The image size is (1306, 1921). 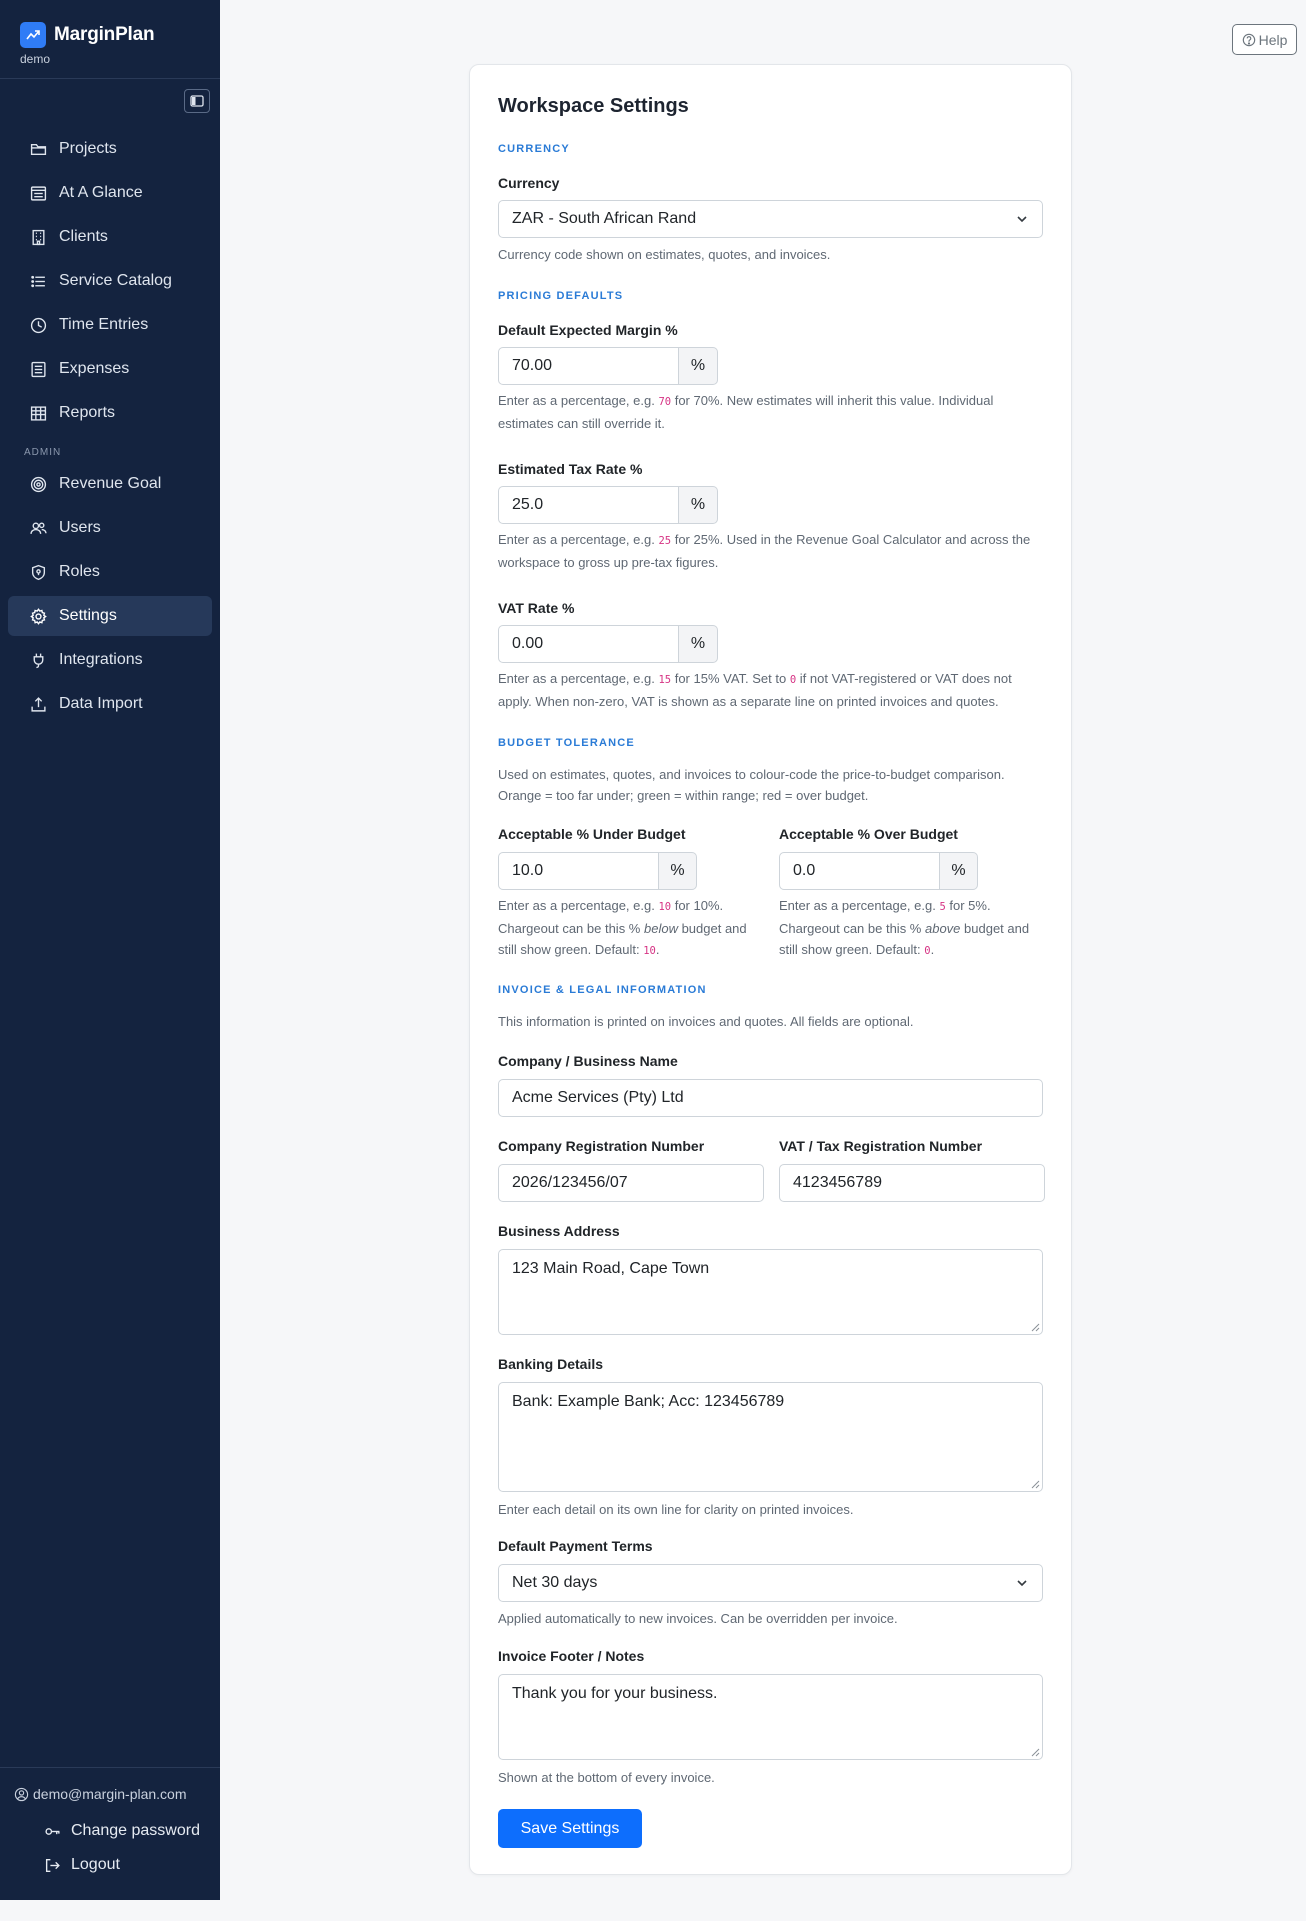 I want to click on registration-number-label: Company Registration Number, so click(x=601, y=1146).